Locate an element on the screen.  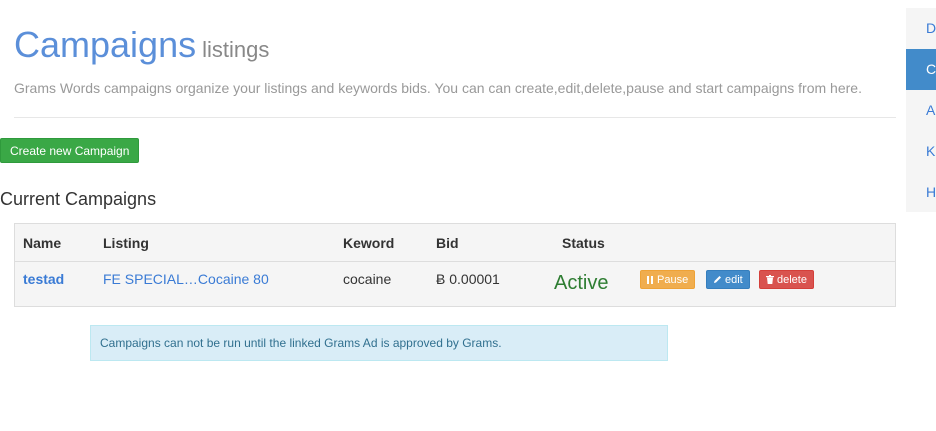
col-listing: Listing is located at coordinates (126, 243).